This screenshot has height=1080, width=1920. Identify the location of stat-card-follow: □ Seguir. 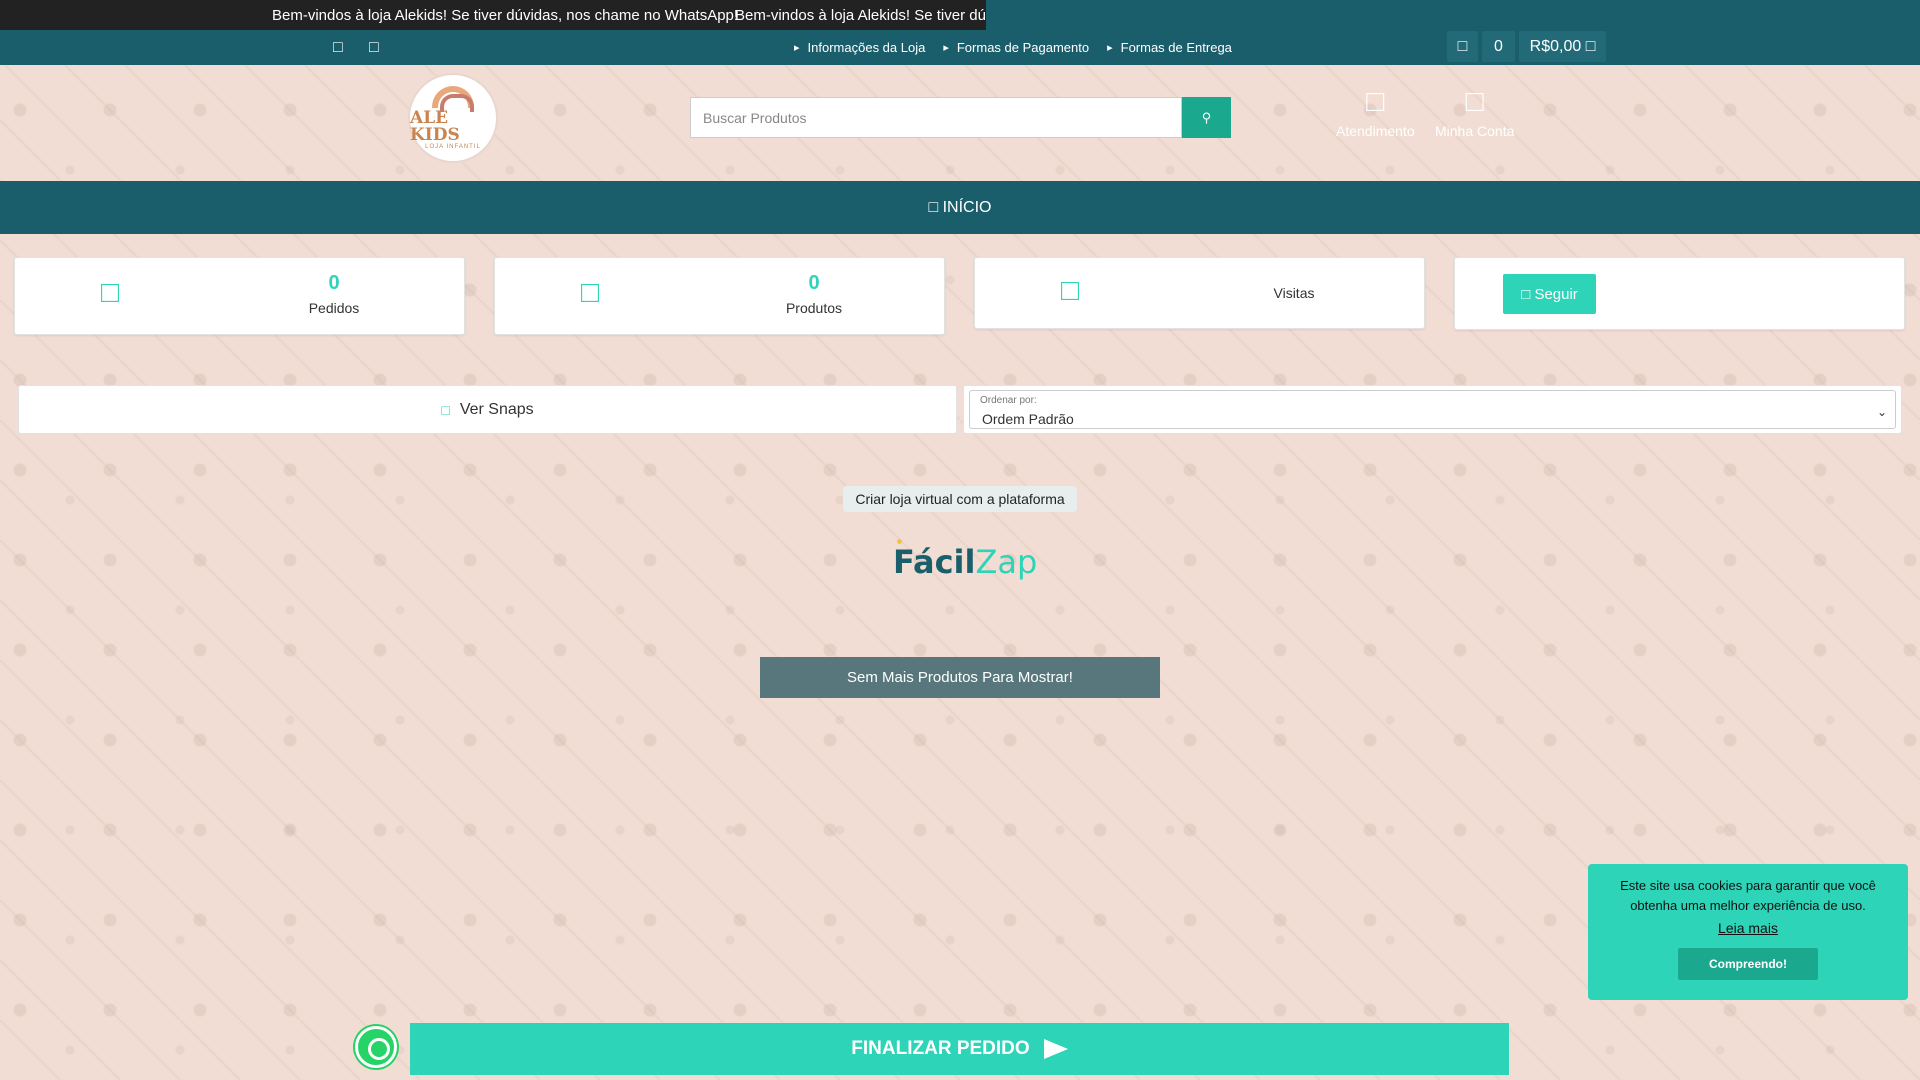
(1679, 293).